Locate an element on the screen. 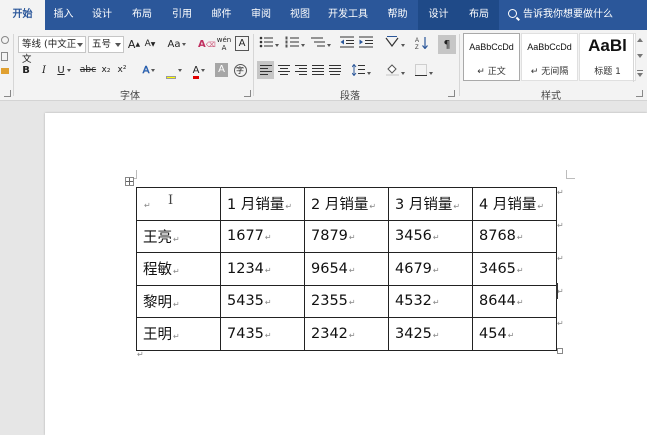 The height and width of the screenshot is (435, 647). text-effect-label: A is located at coordinates (146, 71).